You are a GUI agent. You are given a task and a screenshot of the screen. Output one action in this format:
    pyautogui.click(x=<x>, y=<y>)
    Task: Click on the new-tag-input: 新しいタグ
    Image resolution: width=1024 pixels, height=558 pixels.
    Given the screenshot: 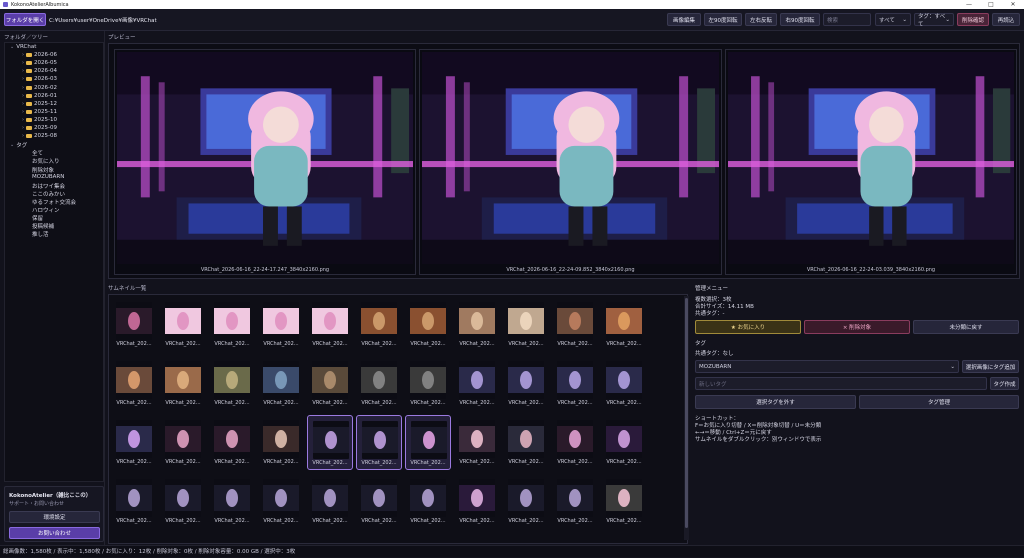 What is the action you would take?
    pyautogui.click(x=841, y=383)
    